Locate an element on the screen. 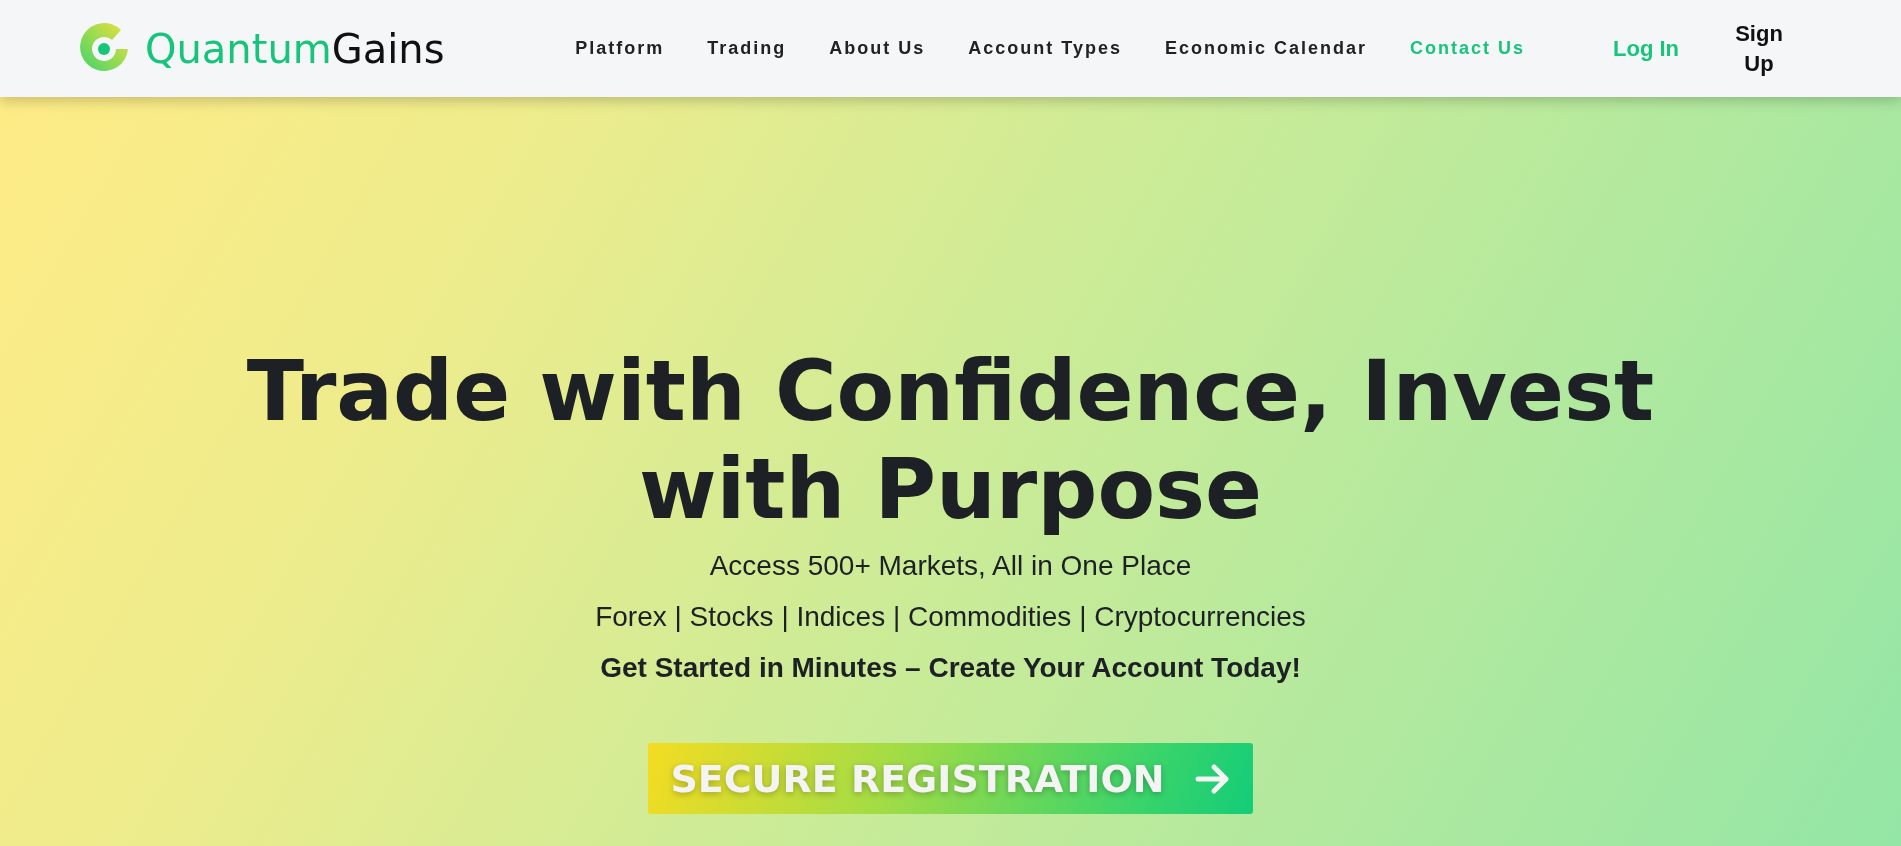  nav-link: Economic Calendar is located at coordinates (1265, 48).